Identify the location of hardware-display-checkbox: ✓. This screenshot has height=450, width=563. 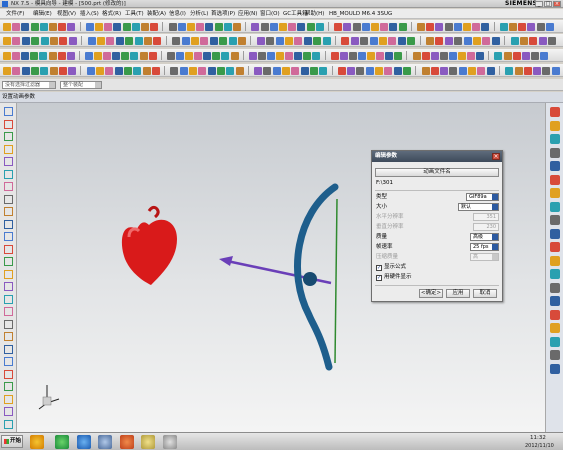
(379, 278).